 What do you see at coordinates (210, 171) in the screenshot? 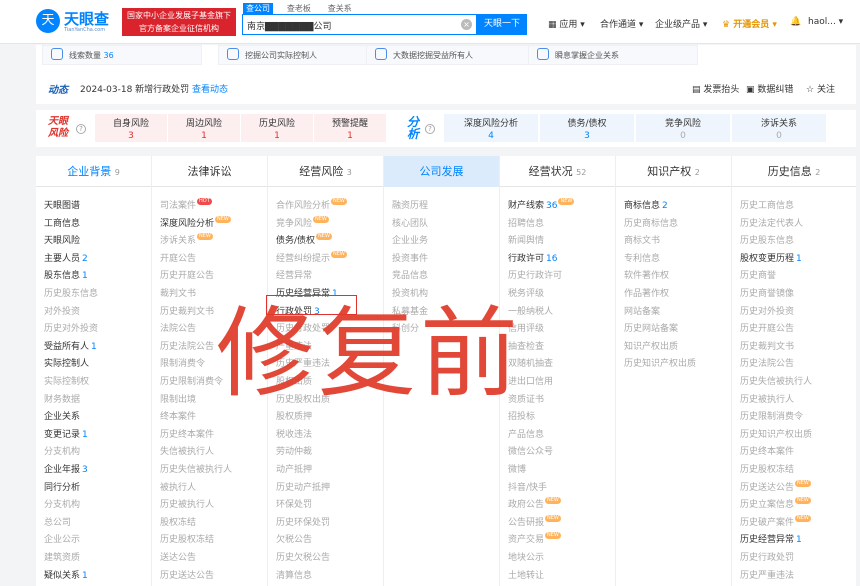
I see `tab-legal: 法律诉讼` at bounding box center [210, 171].